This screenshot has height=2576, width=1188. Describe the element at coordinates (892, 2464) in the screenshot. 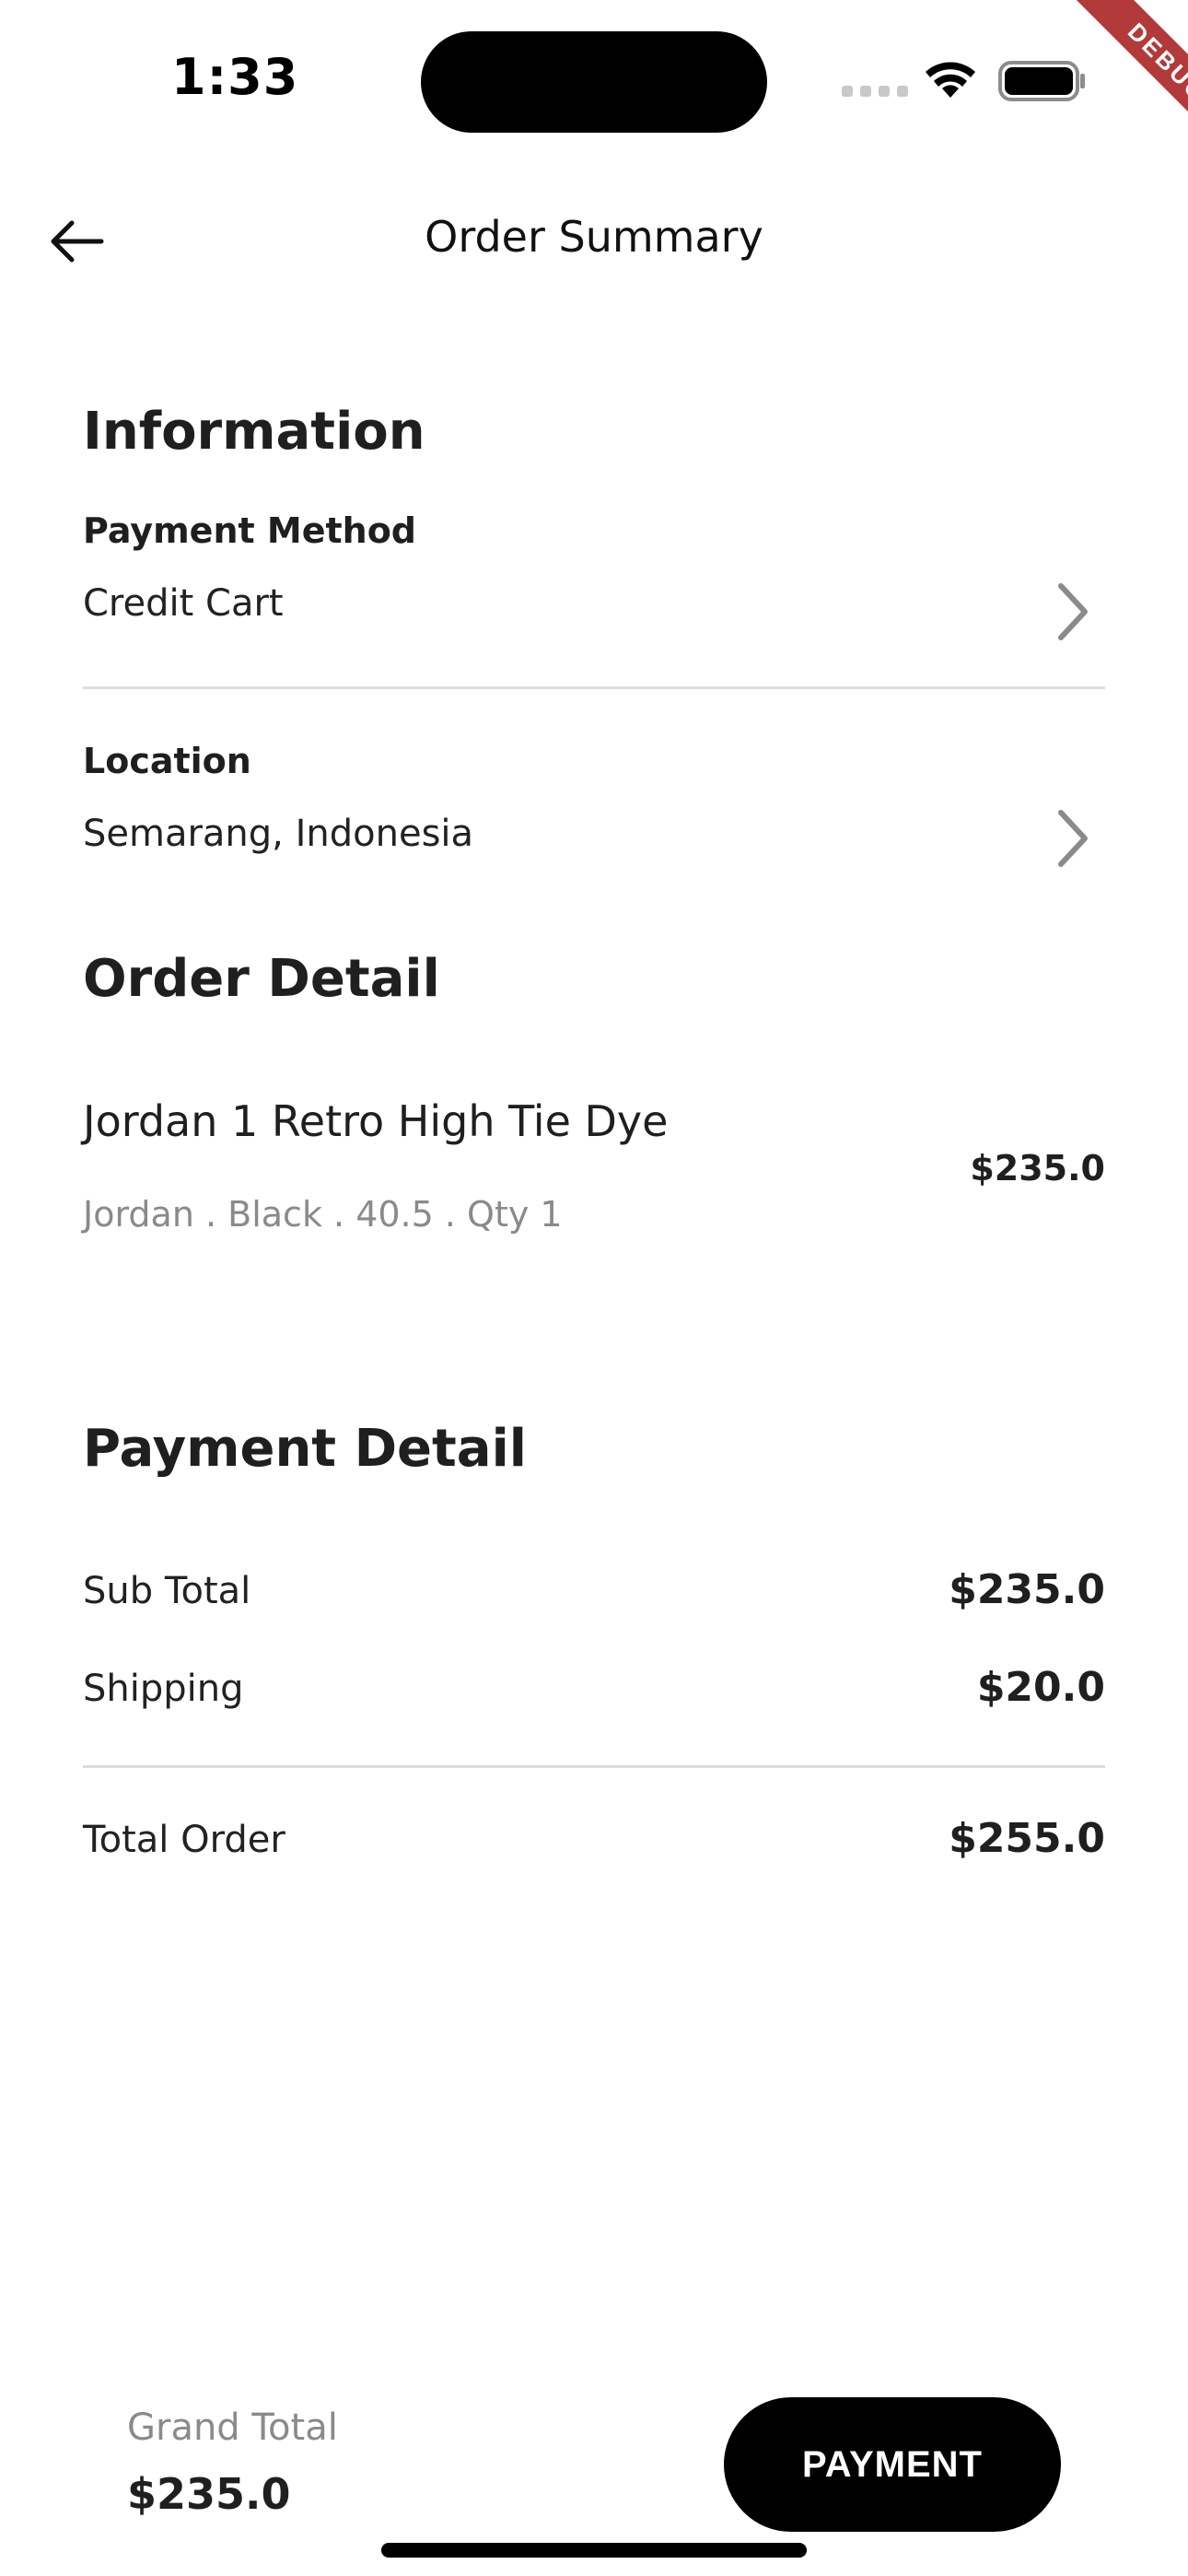

I see `payment-button: PAYMENT` at that location.